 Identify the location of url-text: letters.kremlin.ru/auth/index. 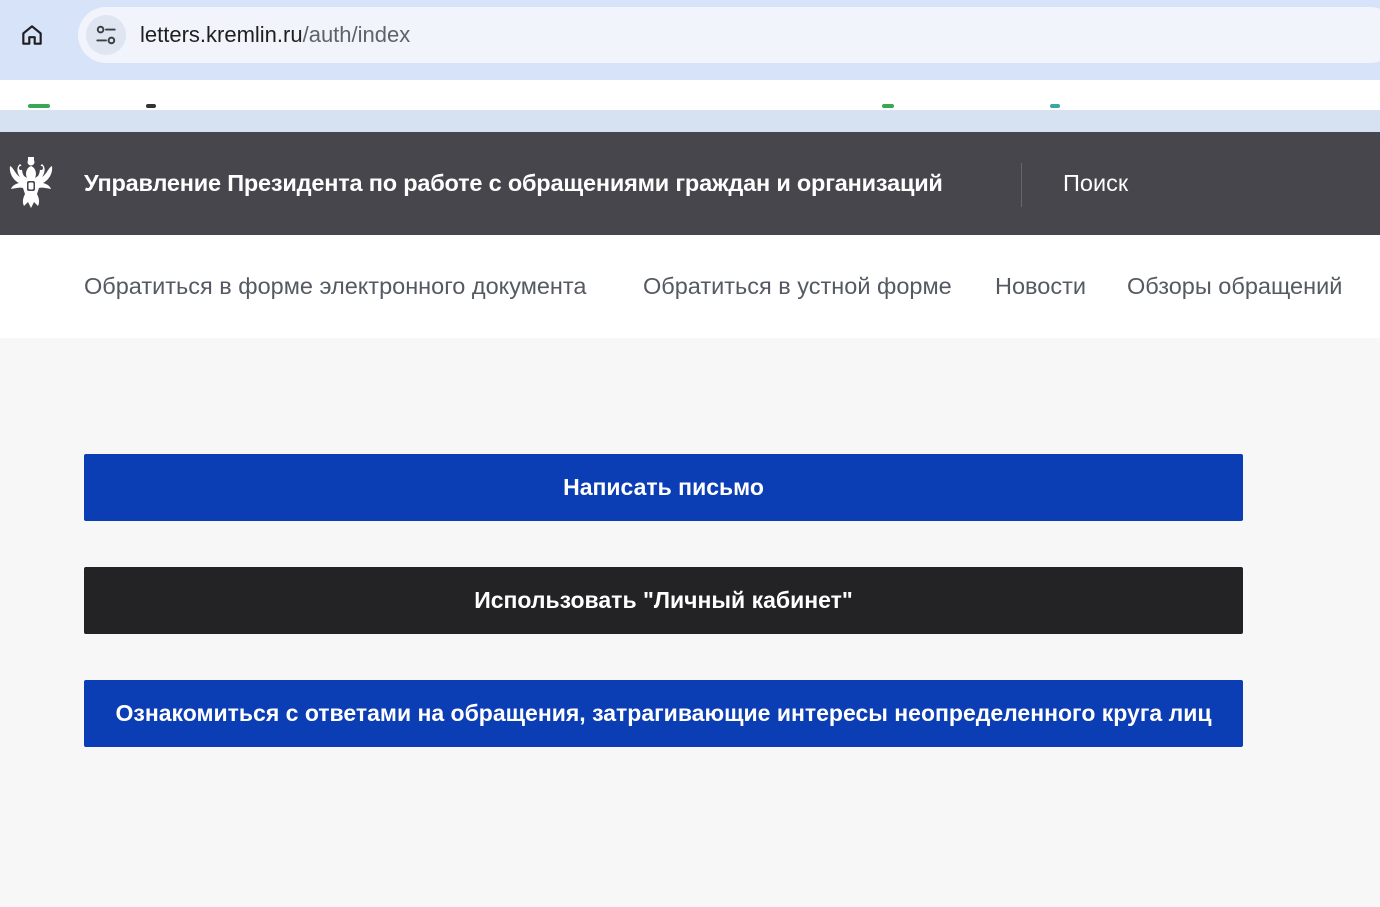
(275, 35).